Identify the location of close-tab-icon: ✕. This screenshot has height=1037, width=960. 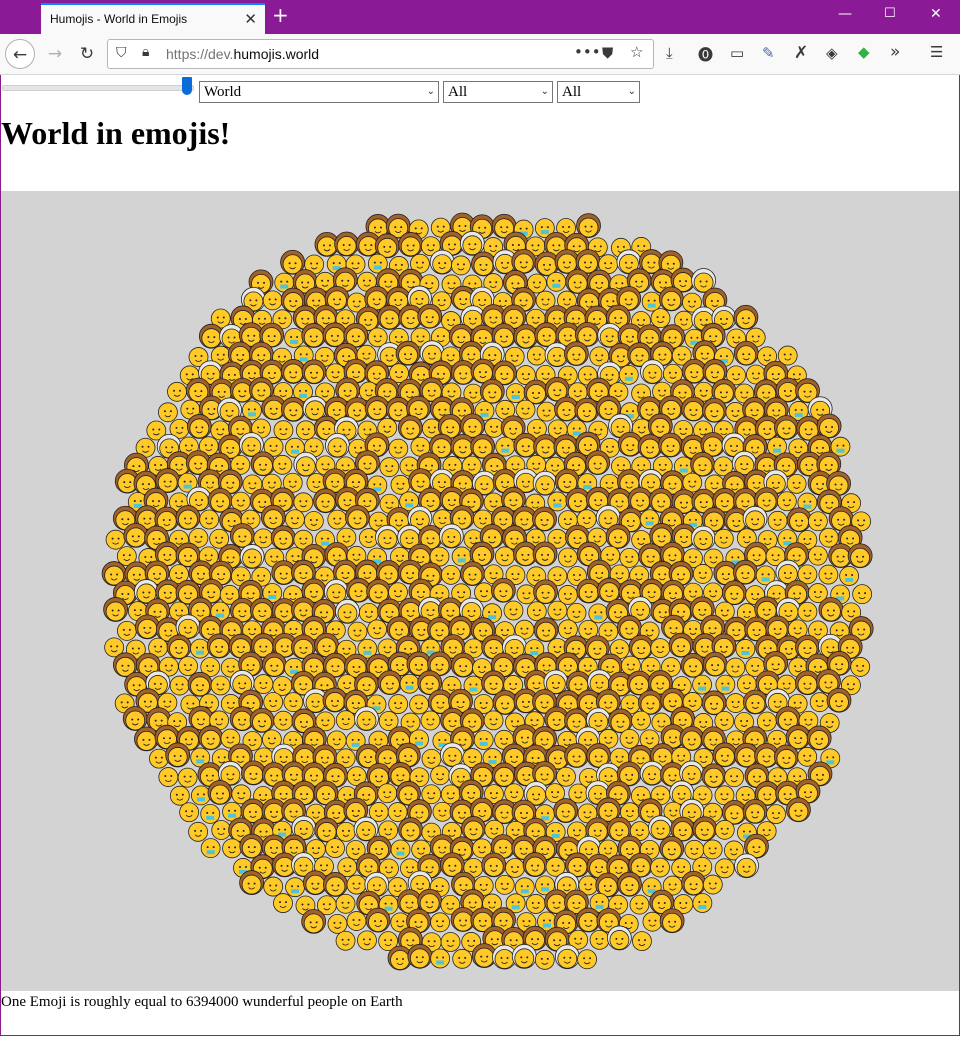
(250, 19).